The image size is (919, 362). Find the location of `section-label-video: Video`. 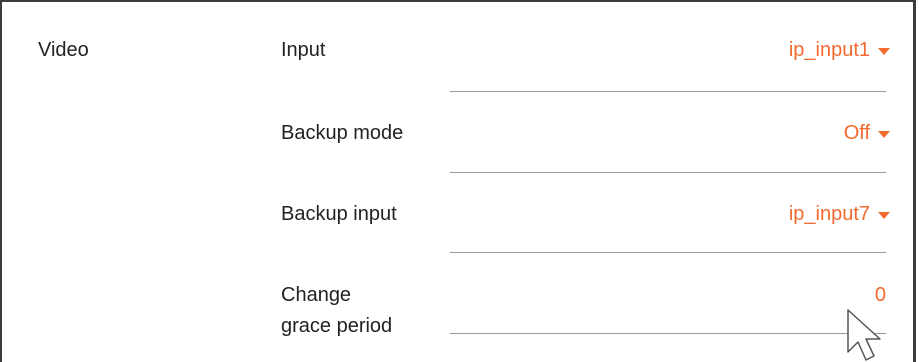

section-label-video: Video is located at coordinates (63, 50).